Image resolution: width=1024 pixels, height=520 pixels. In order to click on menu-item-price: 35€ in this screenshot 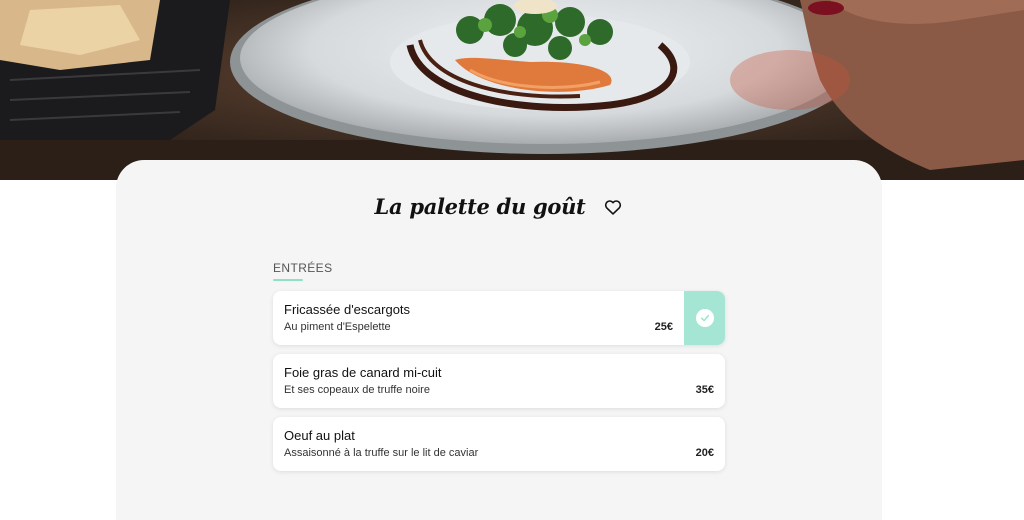, I will do `click(704, 390)`.